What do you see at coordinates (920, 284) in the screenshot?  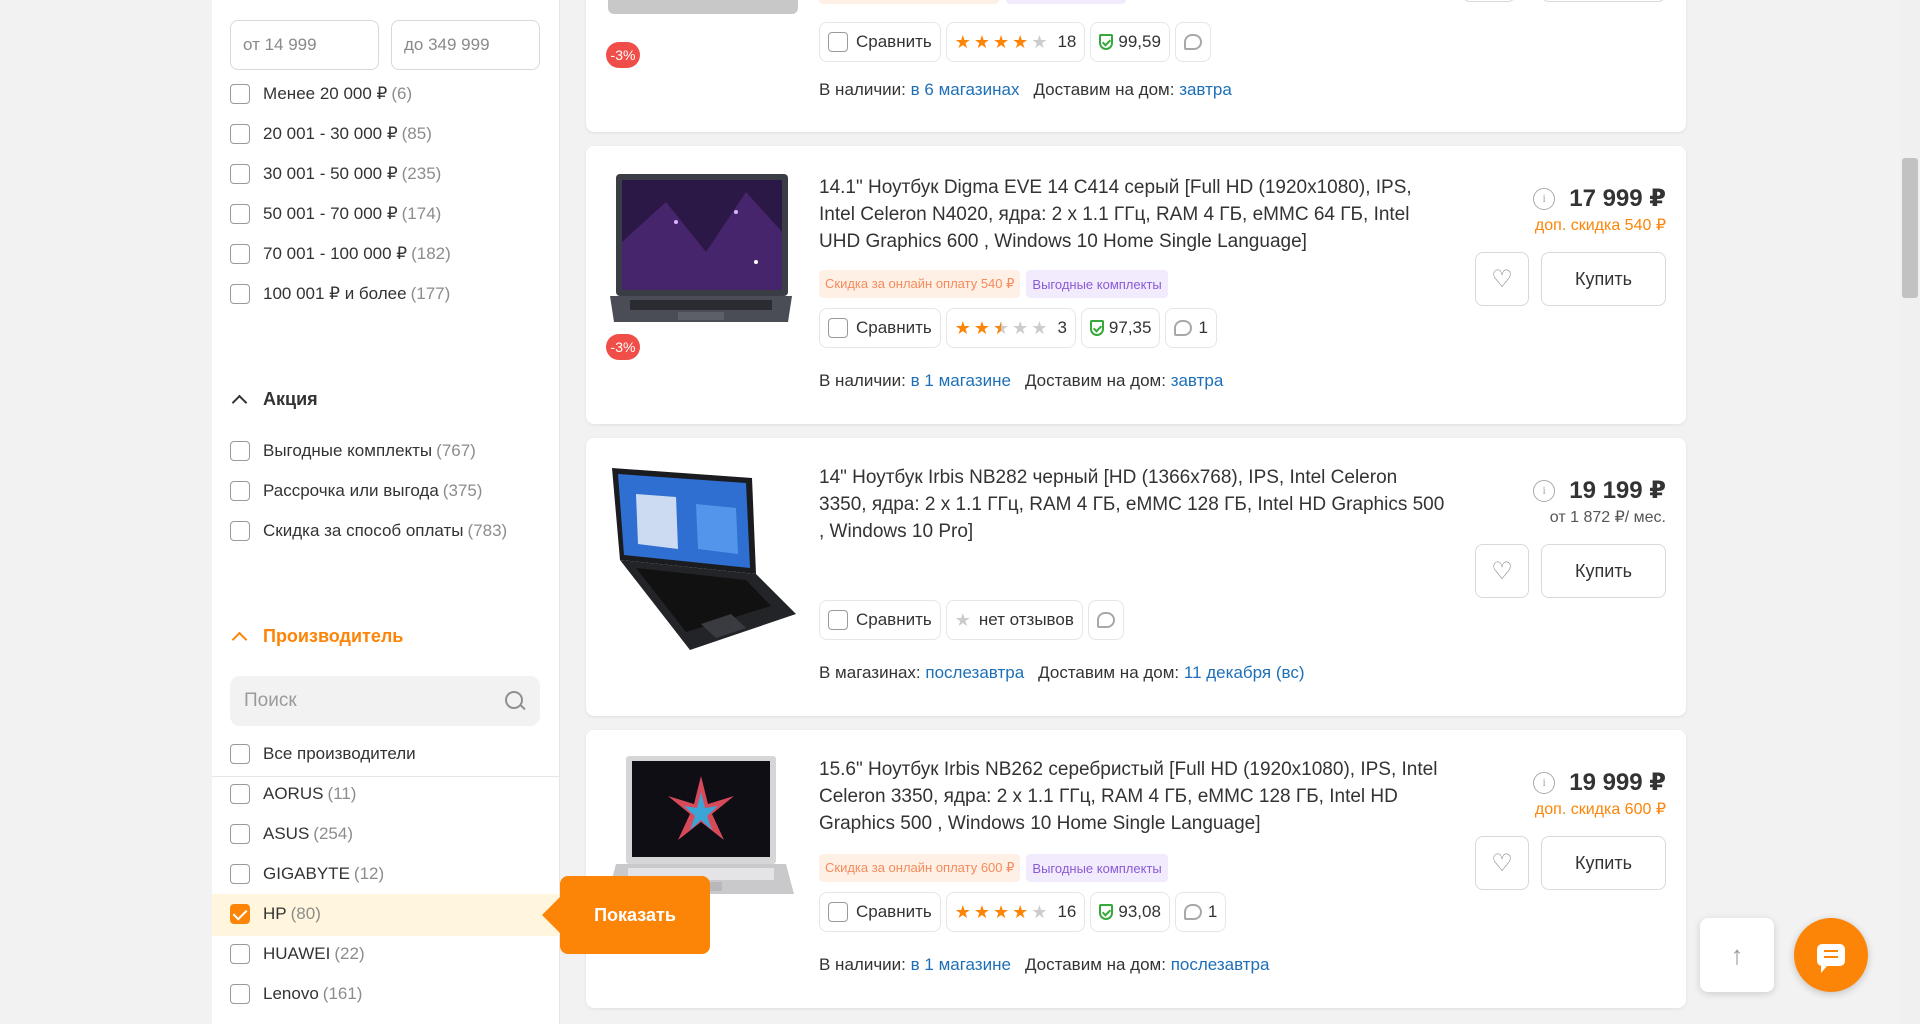 I see `promo-tag: Скидка за онлайн оплату 540 ₽` at bounding box center [920, 284].